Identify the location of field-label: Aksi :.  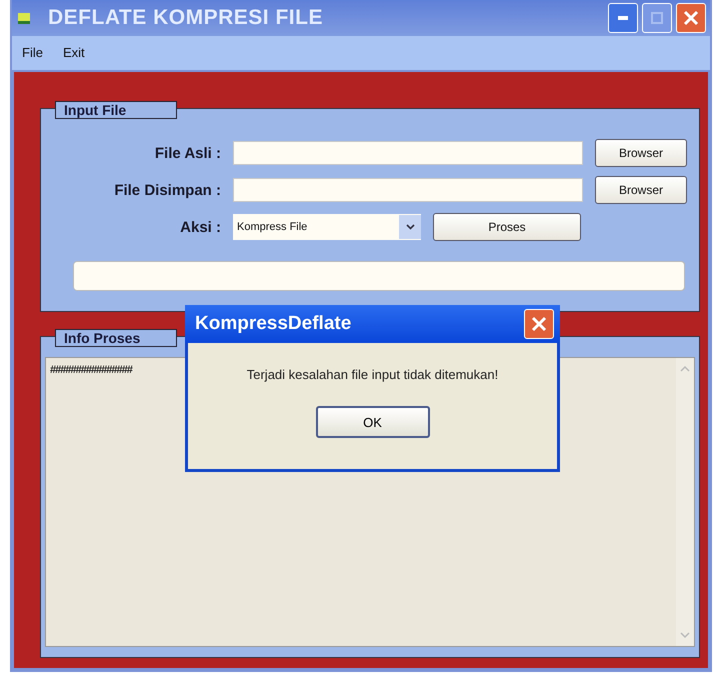
(200, 227).